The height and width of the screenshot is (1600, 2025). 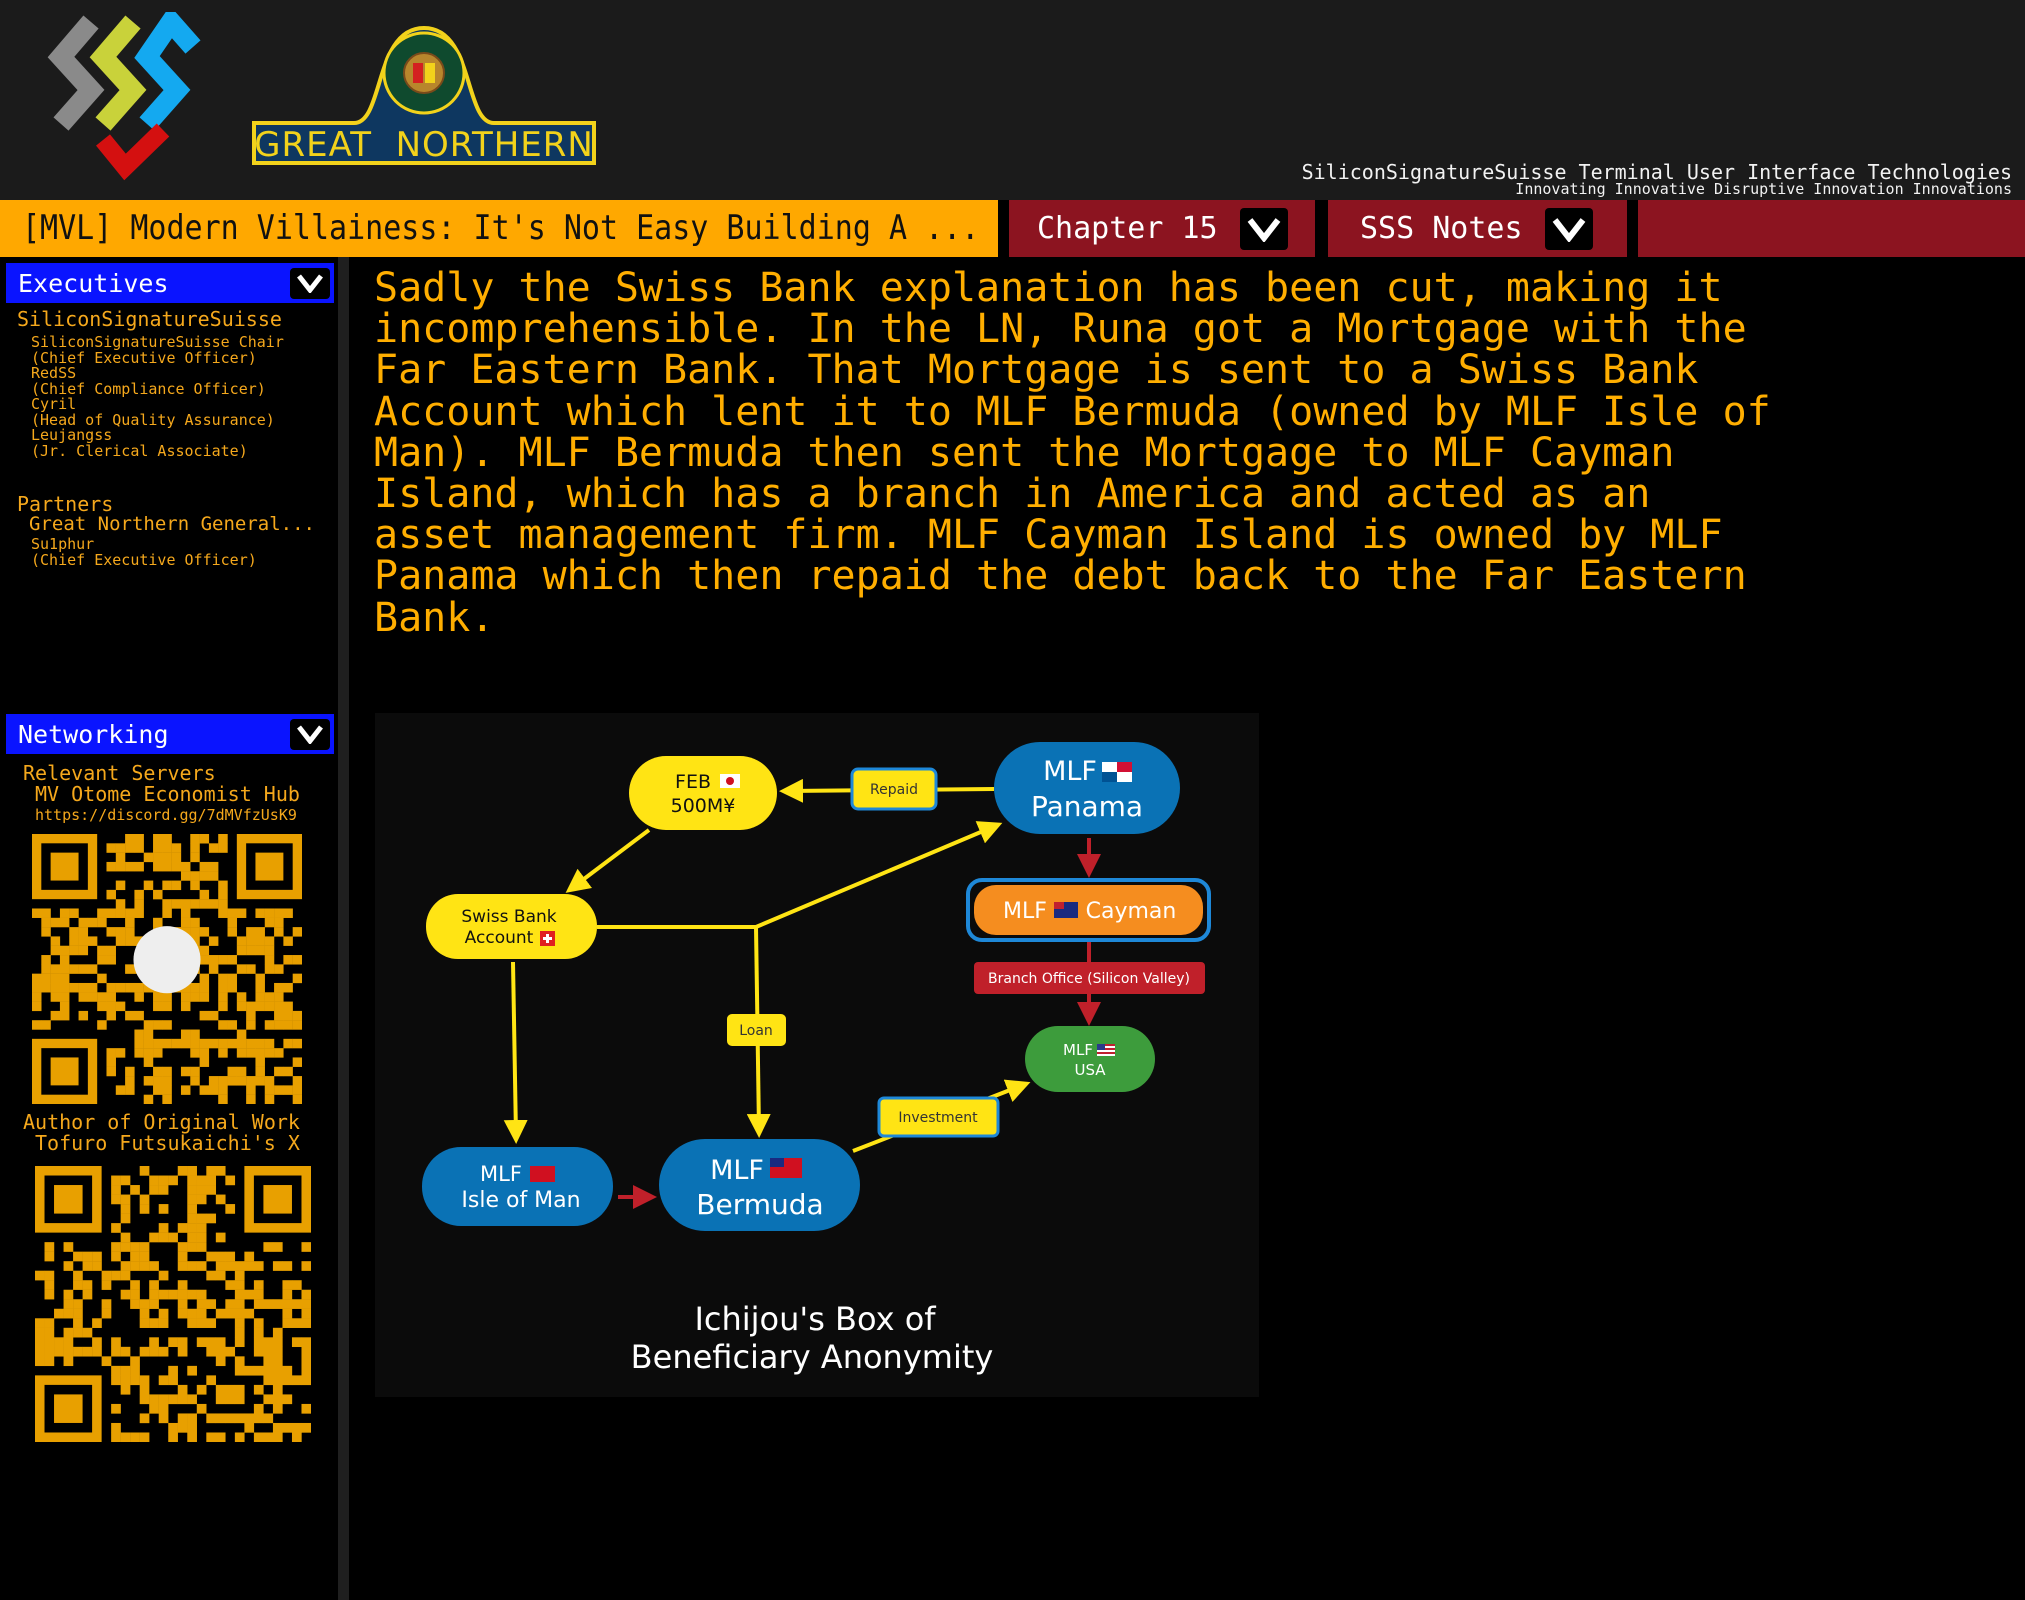 What do you see at coordinates (170, 734) in the screenshot?
I see `networking-section-header: Networking` at bounding box center [170, 734].